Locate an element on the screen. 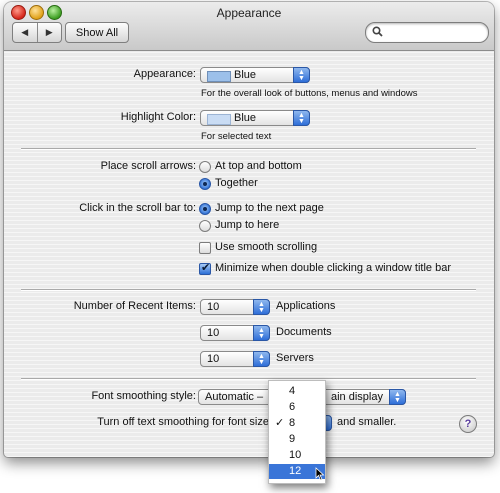 The image size is (500, 493). recent-applications-label: Applications is located at coordinates (306, 306).